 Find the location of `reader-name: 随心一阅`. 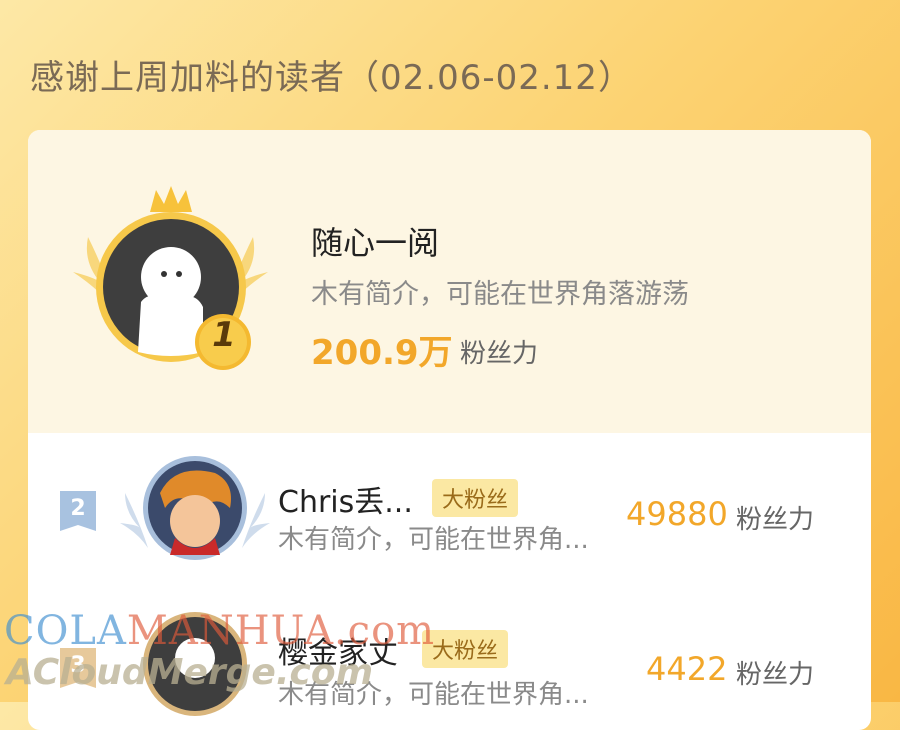

reader-name: 随心一阅 is located at coordinates (375, 241).